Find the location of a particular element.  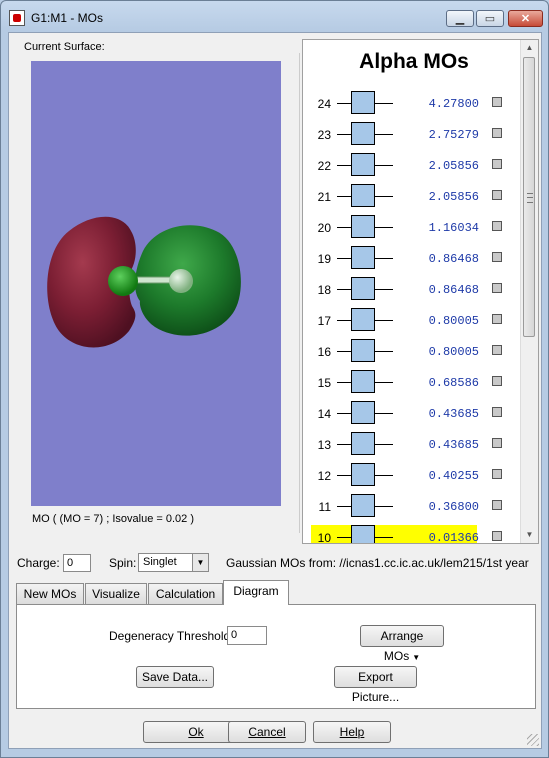

mo-number: 13 is located at coordinates (324, 445).